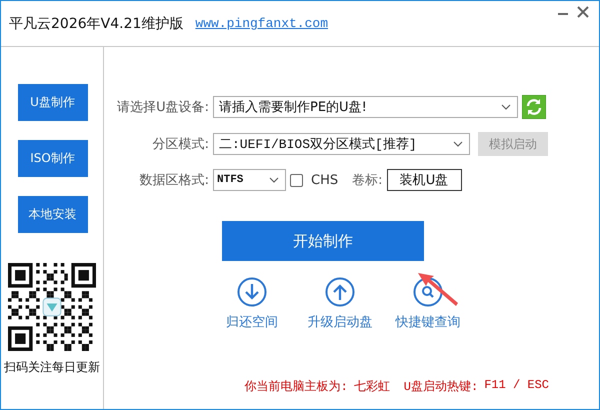 This screenshot has width=600, height=410. Describe the element at coordinates (296, 386) in the screenshot. I see `status-label: 你当前电脑主板为:` at that location.